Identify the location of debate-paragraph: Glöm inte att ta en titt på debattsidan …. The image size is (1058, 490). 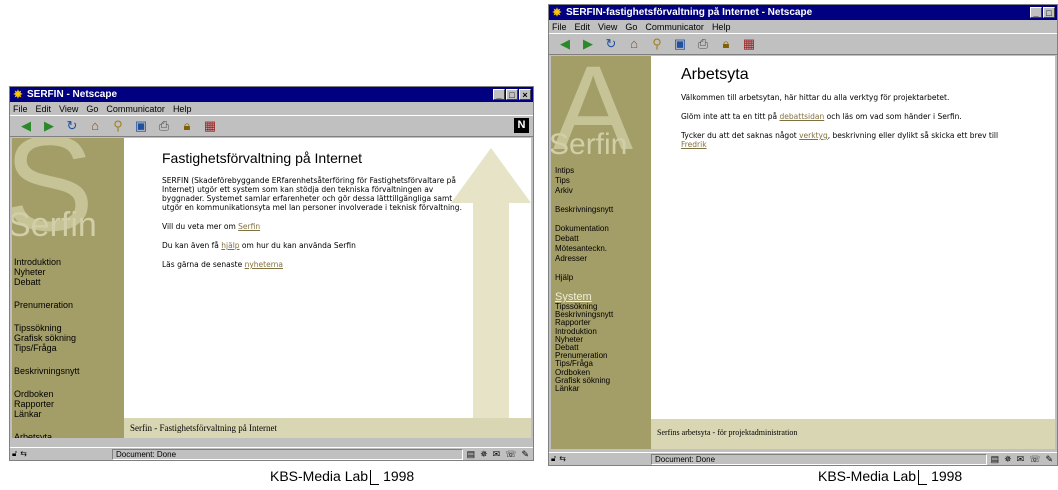
(821, 116).